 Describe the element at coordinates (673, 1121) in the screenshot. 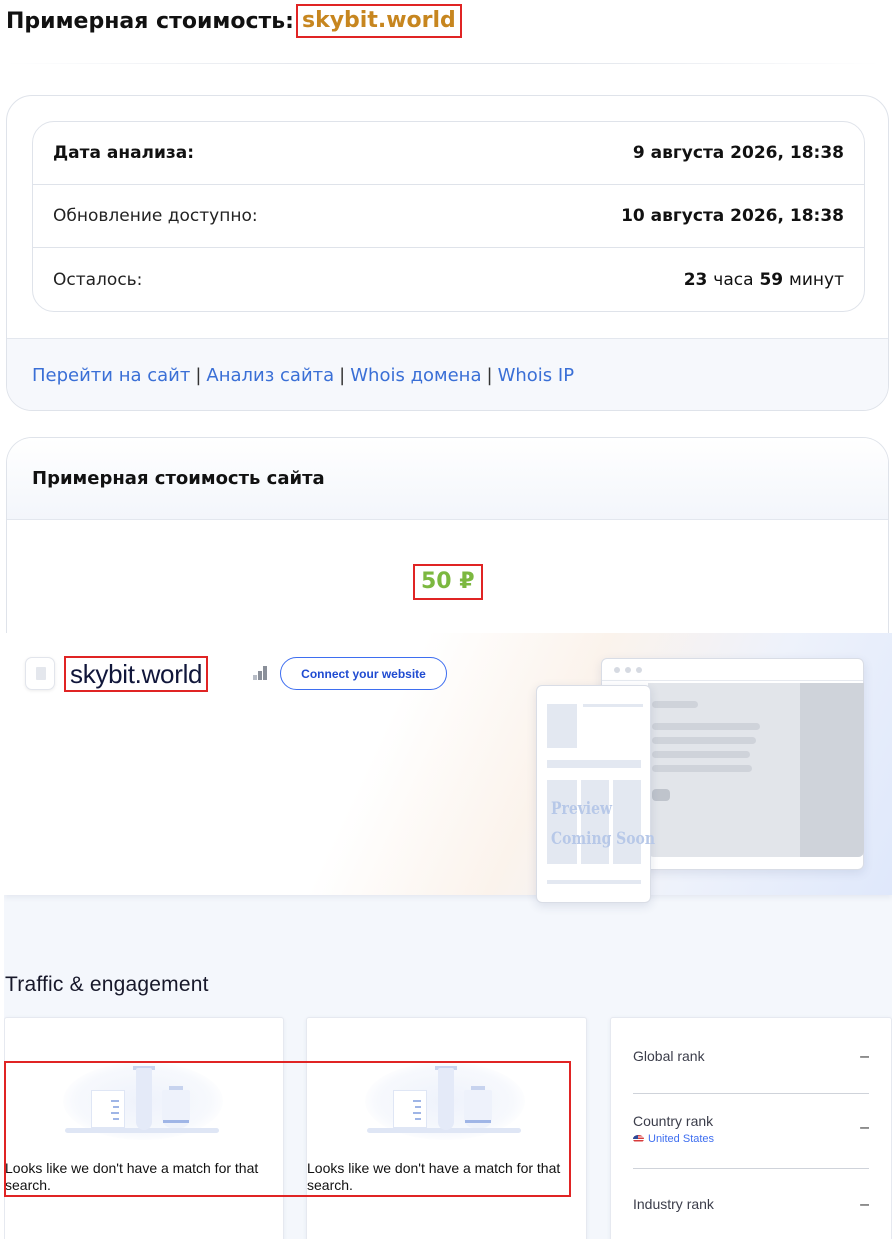

I see `country-rank-label: Country rank` at that location.